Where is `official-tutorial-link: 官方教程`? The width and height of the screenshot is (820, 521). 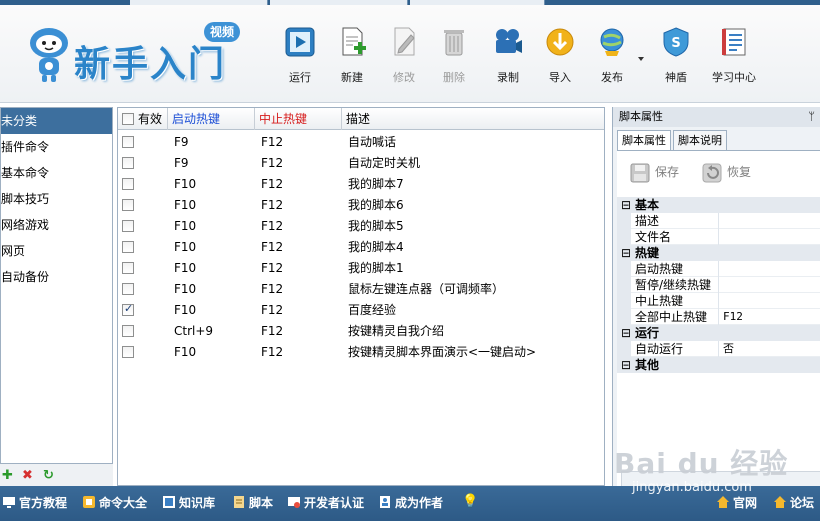 official-tutorial-link: 官方教程 is located at coordinates (34, 502).